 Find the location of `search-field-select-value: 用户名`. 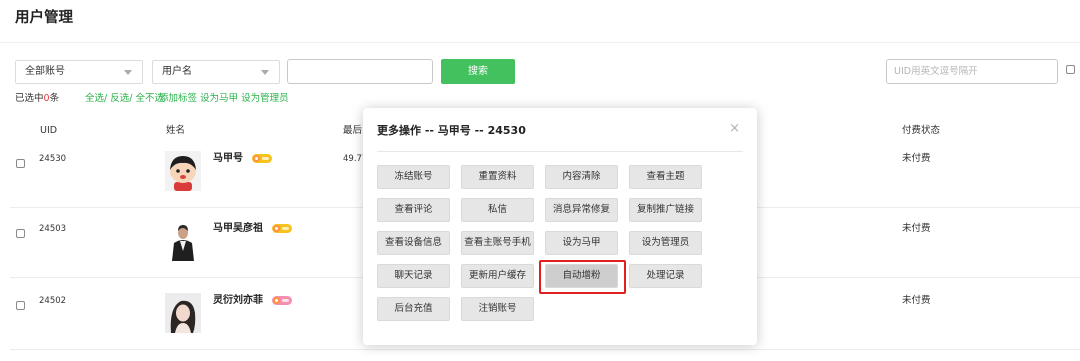

search-field-select-value: 用户名 is located at coordinates (177, 71).